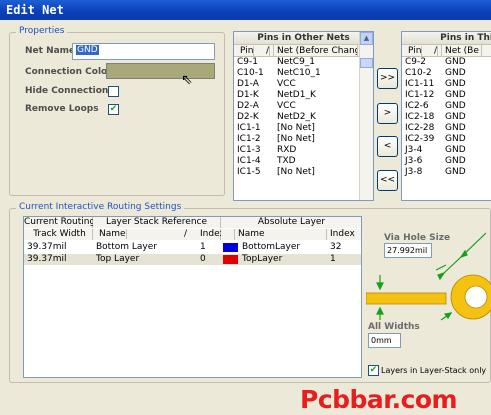 Image resolution: width=491 pixels, height=415 pixels. What do you see at coordinates (387, 78) in the screenshot?
I see `add-all-button: >>` at bounding box center [387, 78].